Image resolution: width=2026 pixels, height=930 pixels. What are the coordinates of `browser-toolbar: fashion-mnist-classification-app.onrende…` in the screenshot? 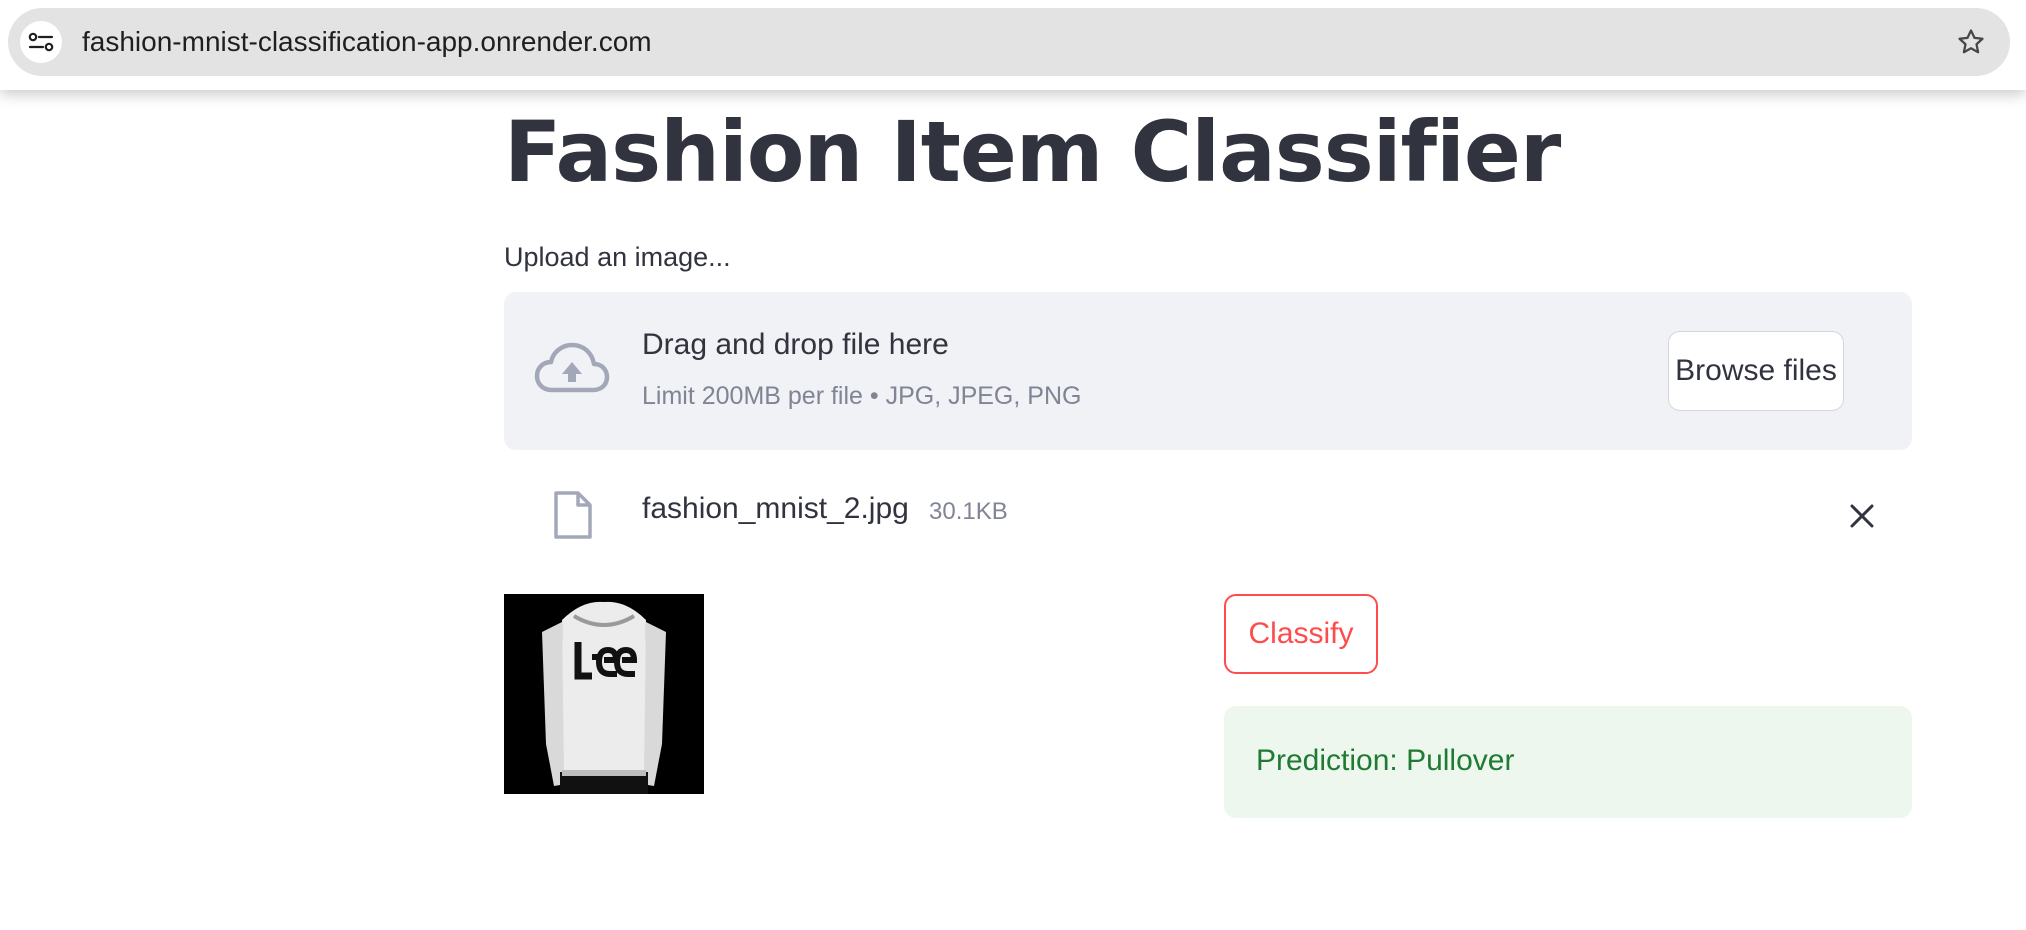 It's located at (1013, 45).